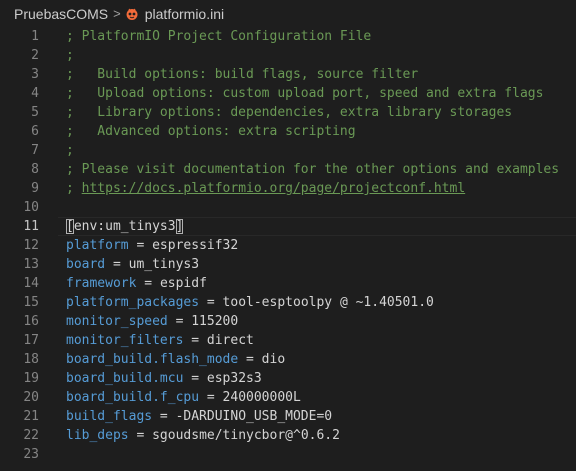 Image resolution: width=576 pixels, height=471 pixels. Describe the element at coordinates (132, 14) in the screenshot. I see `platformio-alien-icon` at that location.